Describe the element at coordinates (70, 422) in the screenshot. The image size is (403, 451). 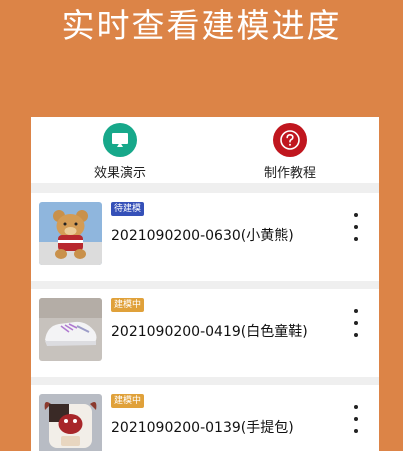
I see `handbag-thumbnail` at that location.